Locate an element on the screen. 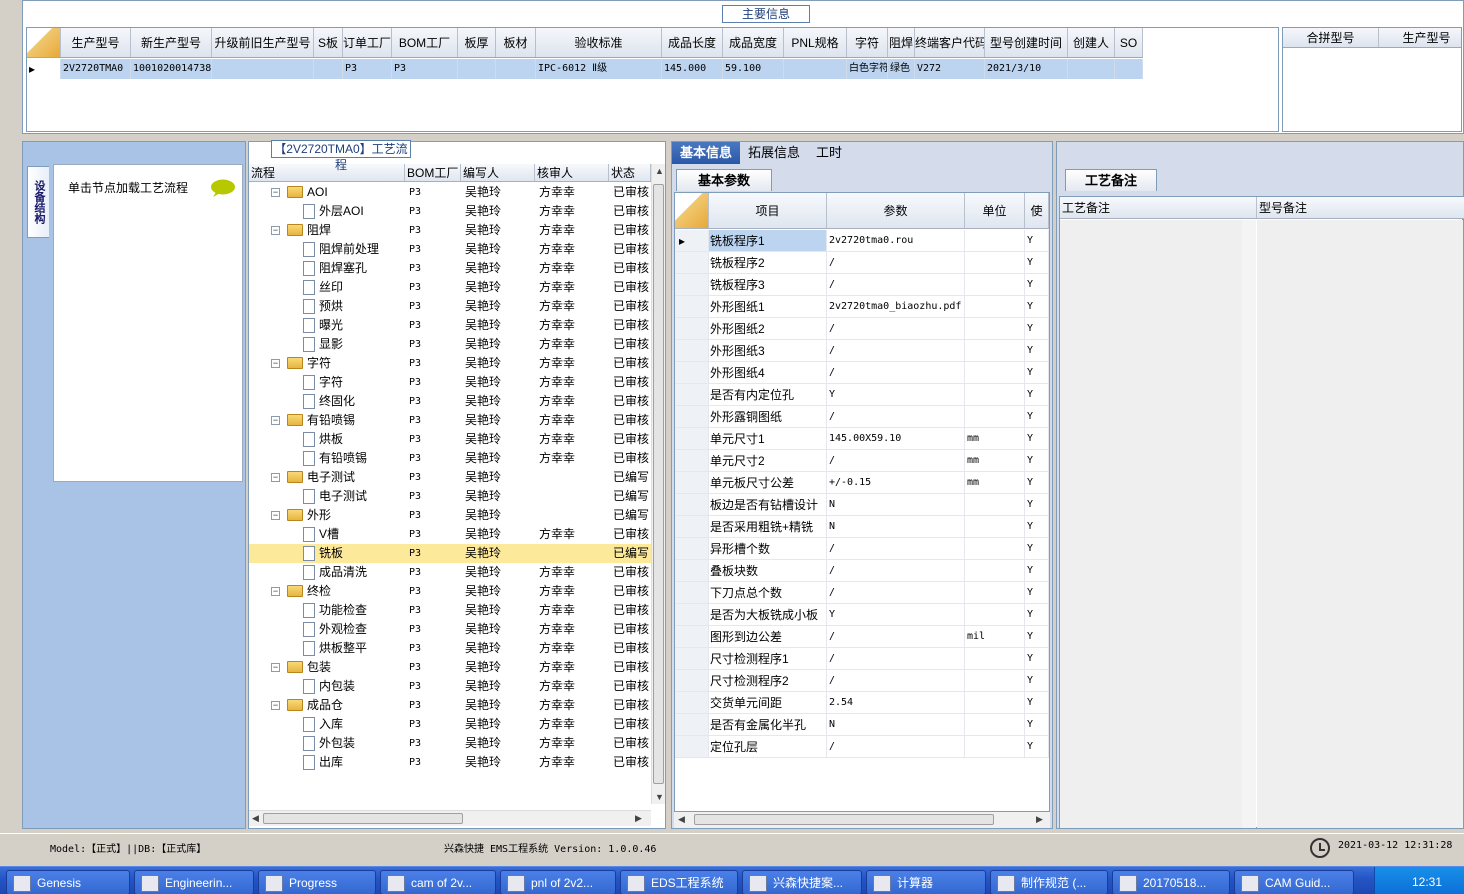 This screenshot has height=894, width=1464. params-scroll-left-icon: ◀ is located at coordinates (681, 819).